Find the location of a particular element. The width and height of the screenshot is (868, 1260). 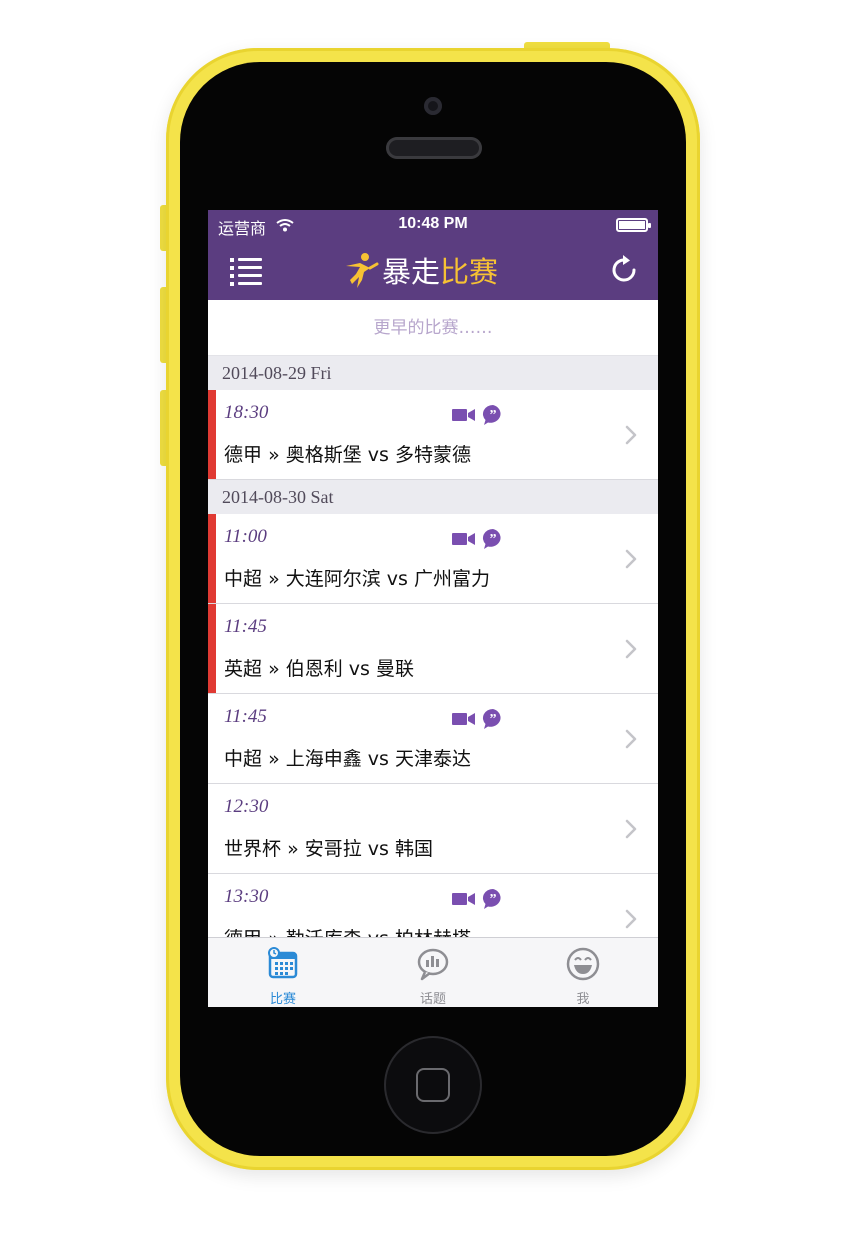

smiley-icon is located at coordinates (583, 964).